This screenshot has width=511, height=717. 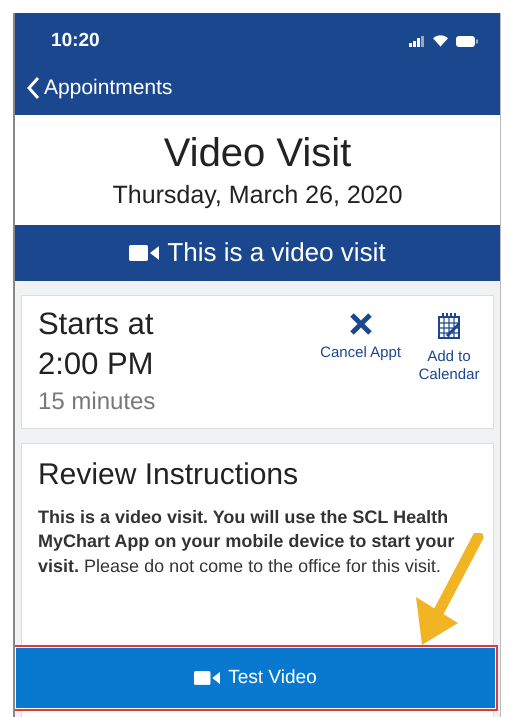 I want to click on wifi-icon, so click(x=440, y=41).